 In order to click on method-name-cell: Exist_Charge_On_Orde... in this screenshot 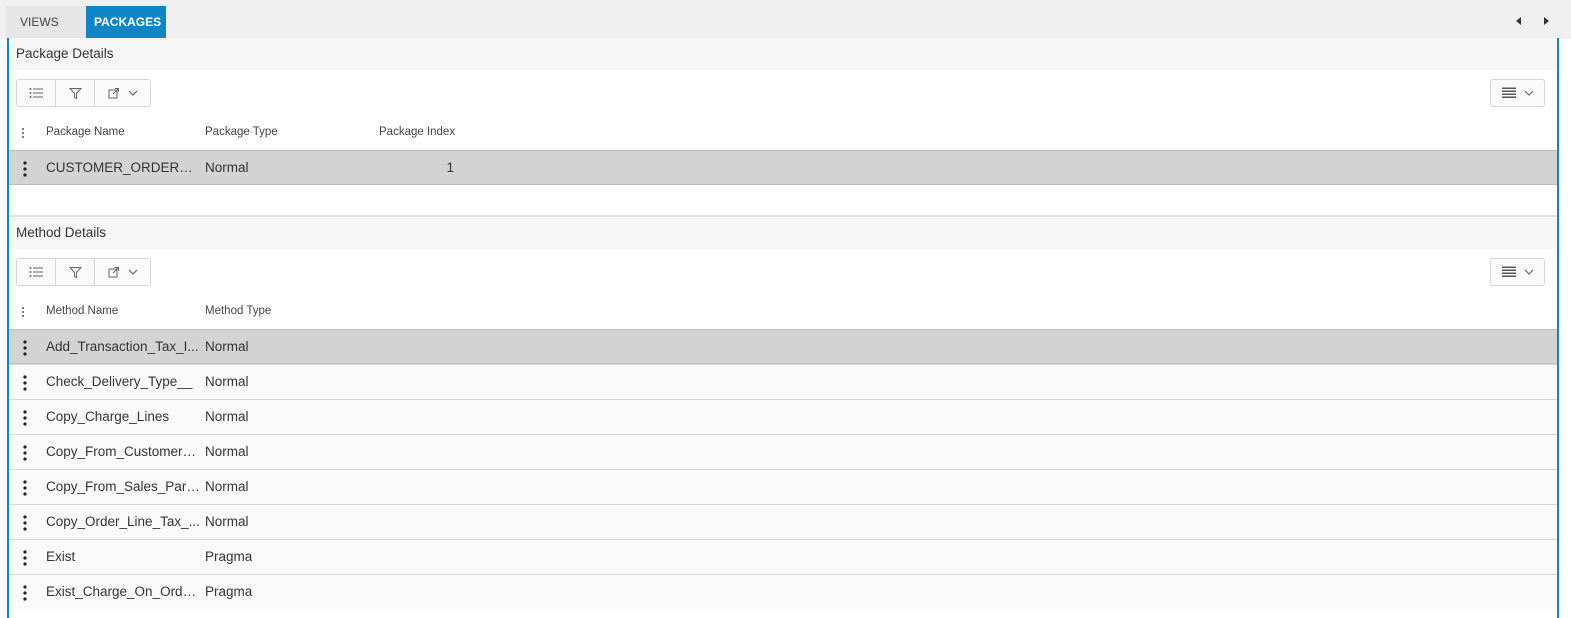, I will do `click(123, 591)`.